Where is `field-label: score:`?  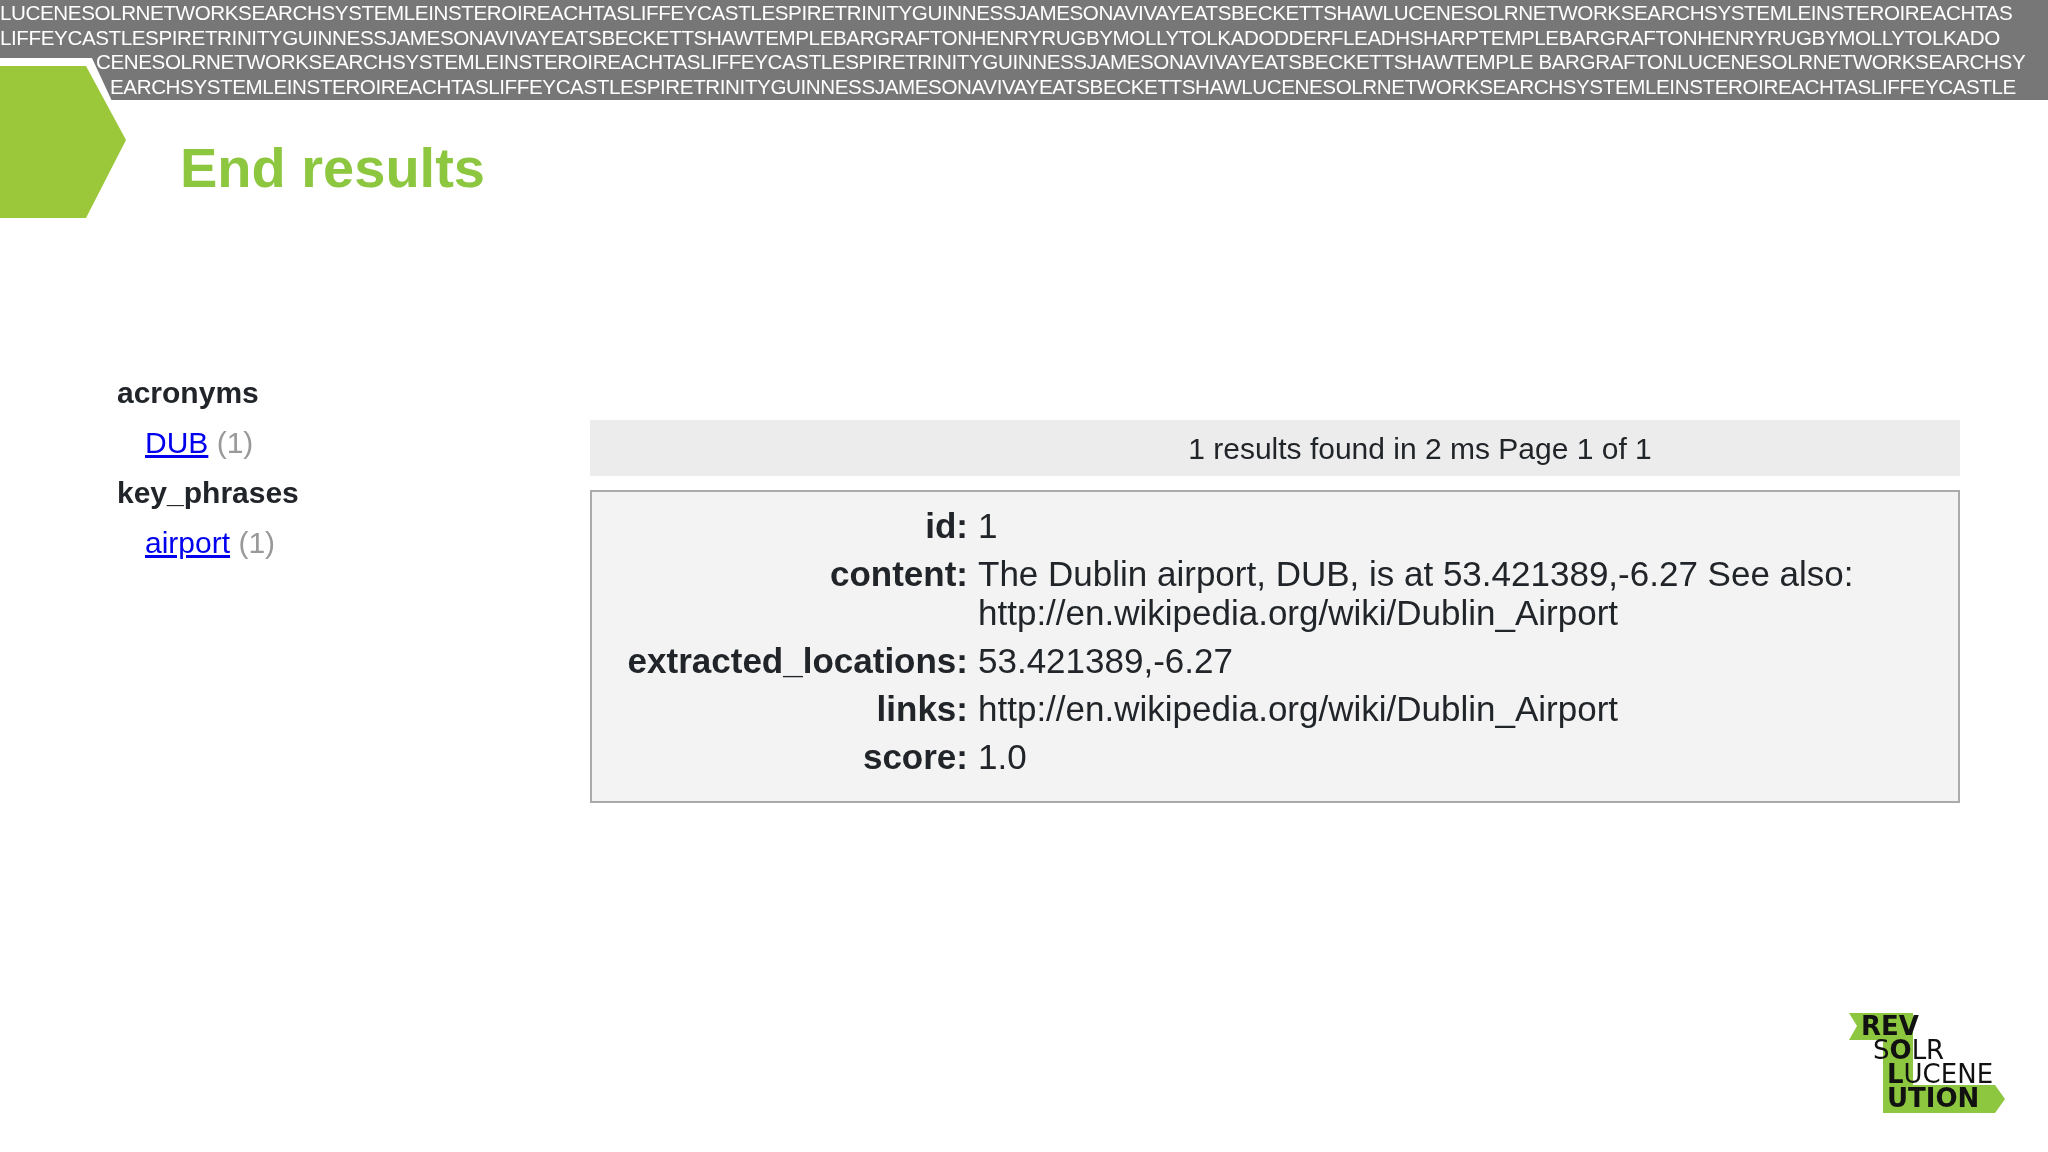 field-label: score: is located at coordinates (915, 756).